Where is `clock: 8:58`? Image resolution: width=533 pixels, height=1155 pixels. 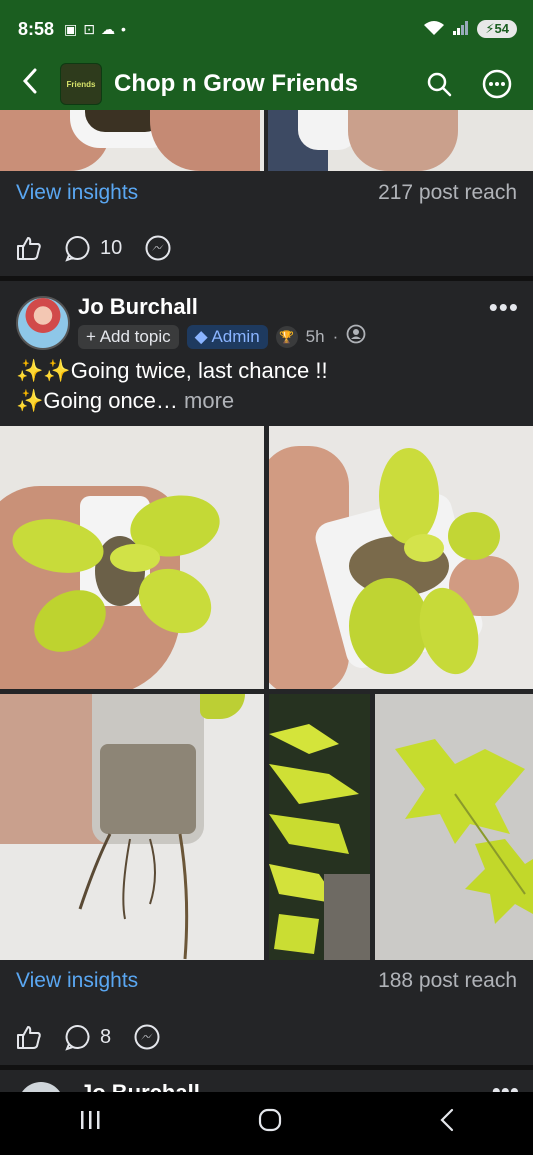
clock: 8:58 is located at coordinates (36, 28).